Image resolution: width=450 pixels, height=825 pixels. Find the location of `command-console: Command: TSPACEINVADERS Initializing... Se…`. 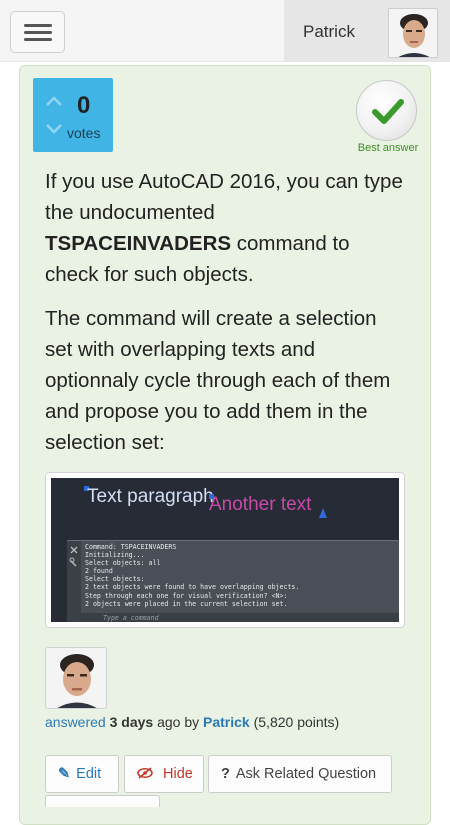

command-console: Command: TSPACEINVADERS Initializing... Se… is located at coordinates (233, 581).